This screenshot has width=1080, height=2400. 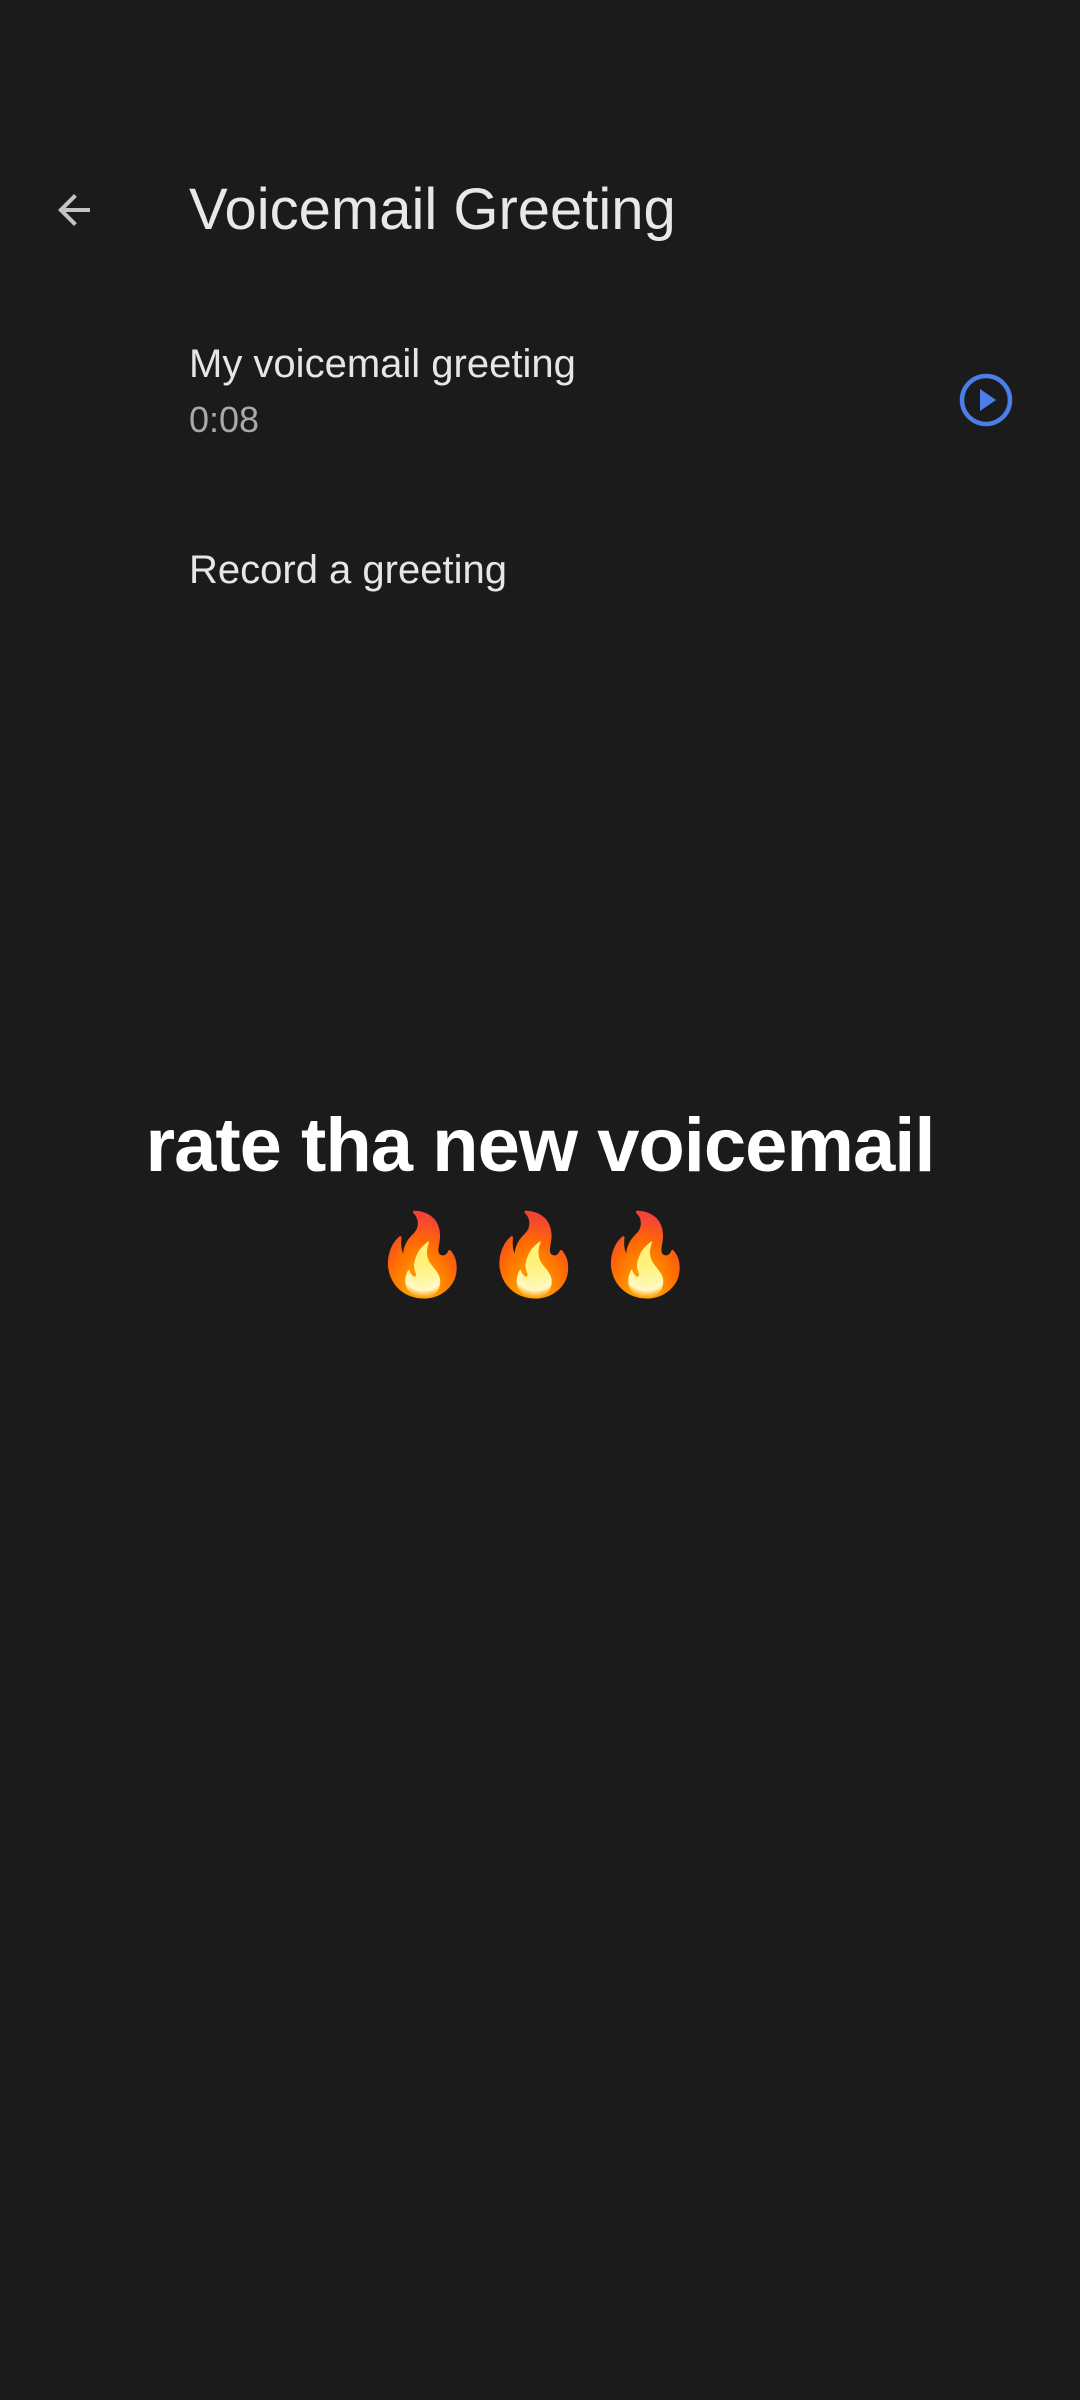 I want to click on caption-text: rate tha new voicemail, so click(x=540, y=1145).